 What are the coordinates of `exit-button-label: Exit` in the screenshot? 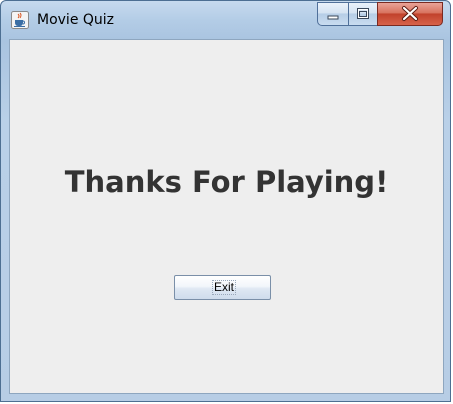 It's located at (224, 287).